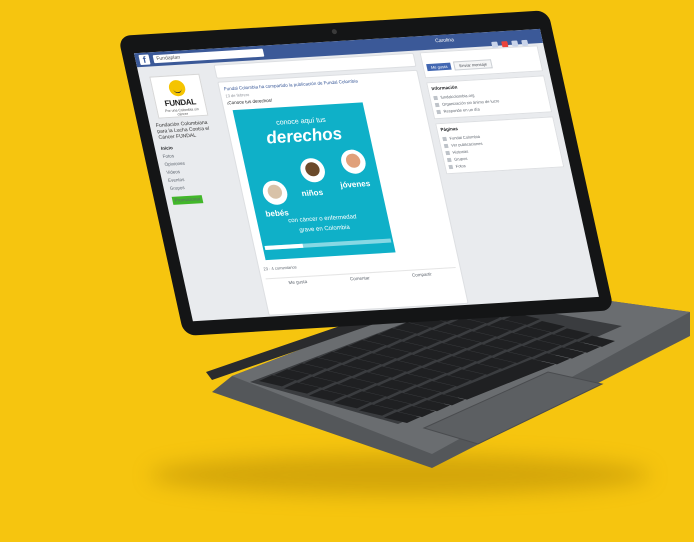 The width and height of the screenshot is (694, 542). Describe the element at coordinates (439, 67) in the screenshot. I see `like-page-button: Me gusta` at that location.